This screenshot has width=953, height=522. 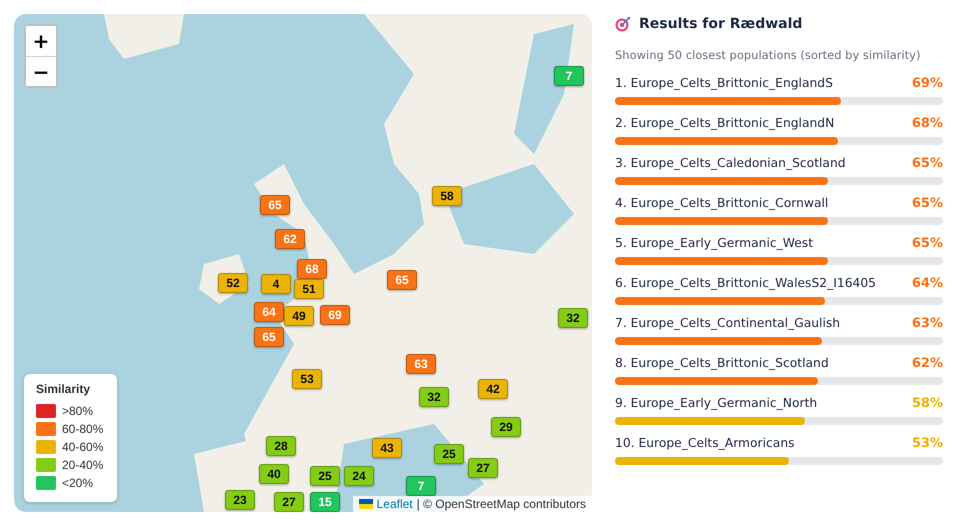 I want to click on similarity-percent: 63%, so click(x=927, y=323).